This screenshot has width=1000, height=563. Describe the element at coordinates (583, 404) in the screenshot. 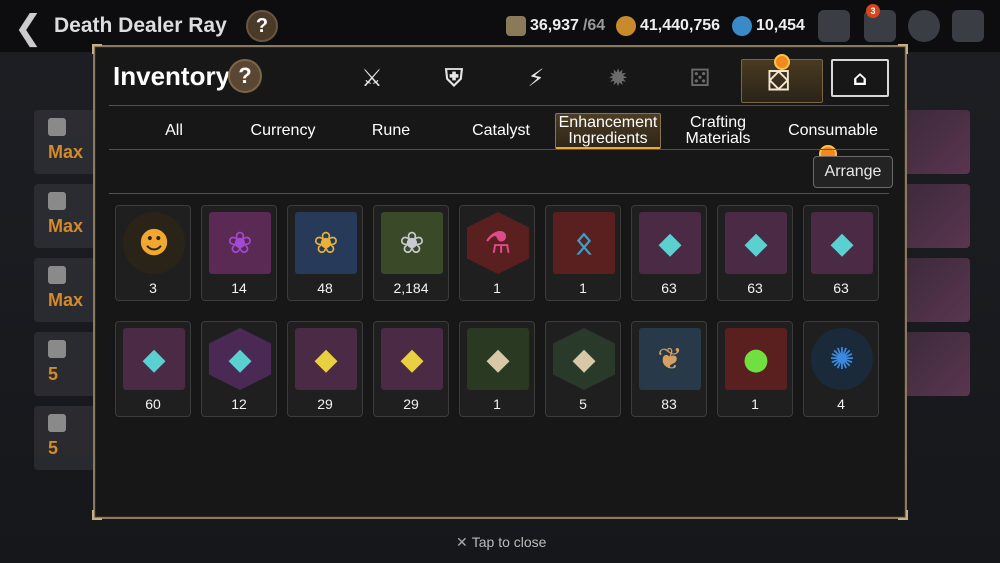

I see `item-count: 5` at that location.